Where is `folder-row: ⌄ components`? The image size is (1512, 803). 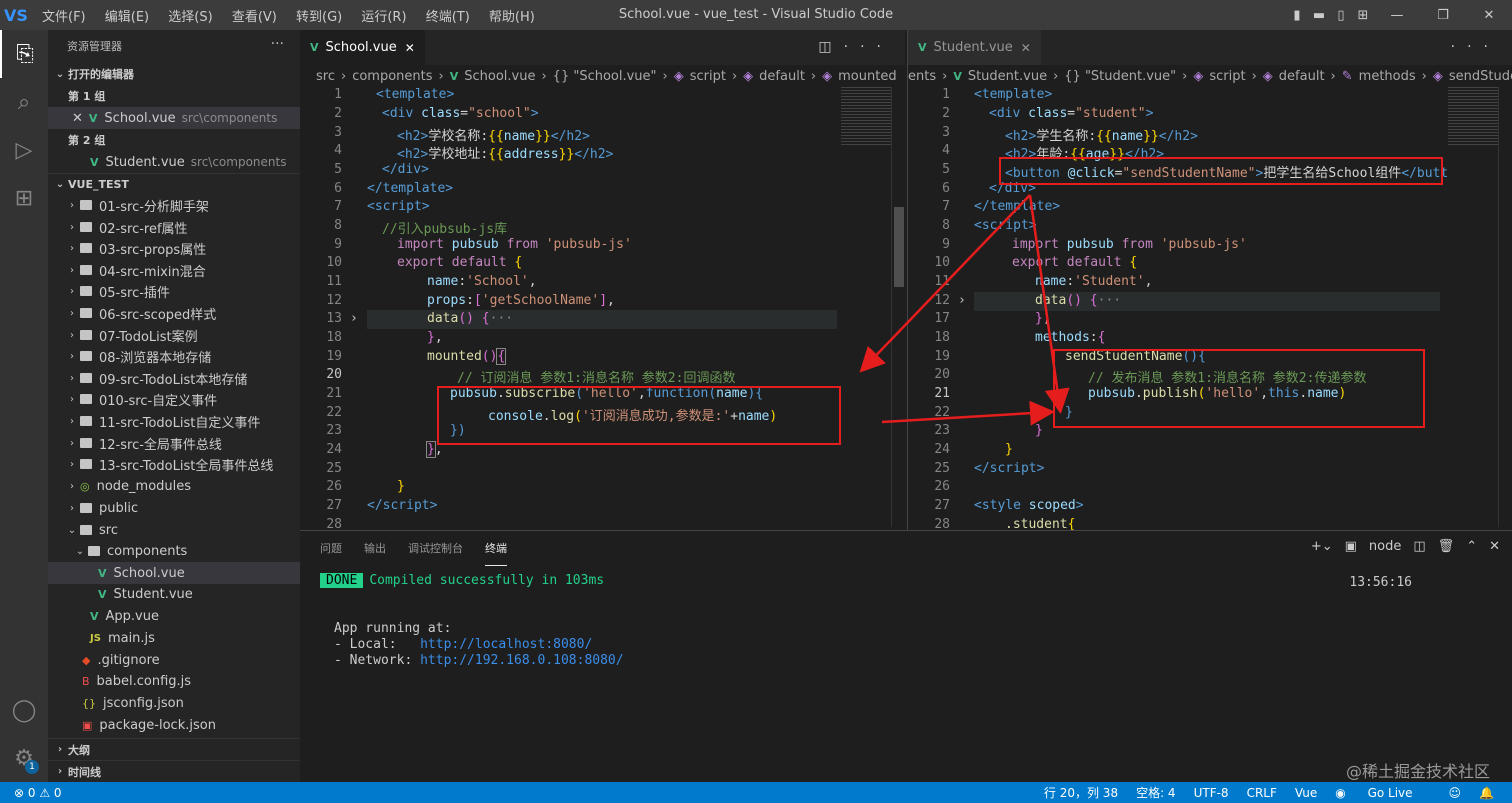
folder-row: ⌄ components is located at coordinates (174, 551).